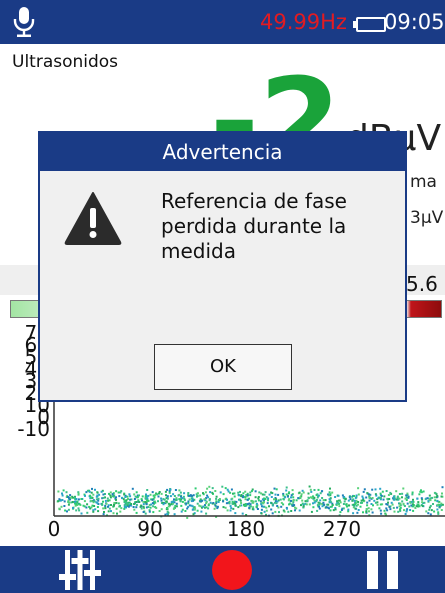 The image size is (445, 593). What do you see at coordinates (382, 569) in the screenshot?
I see `pause-button` at bounding box center [382, 569].